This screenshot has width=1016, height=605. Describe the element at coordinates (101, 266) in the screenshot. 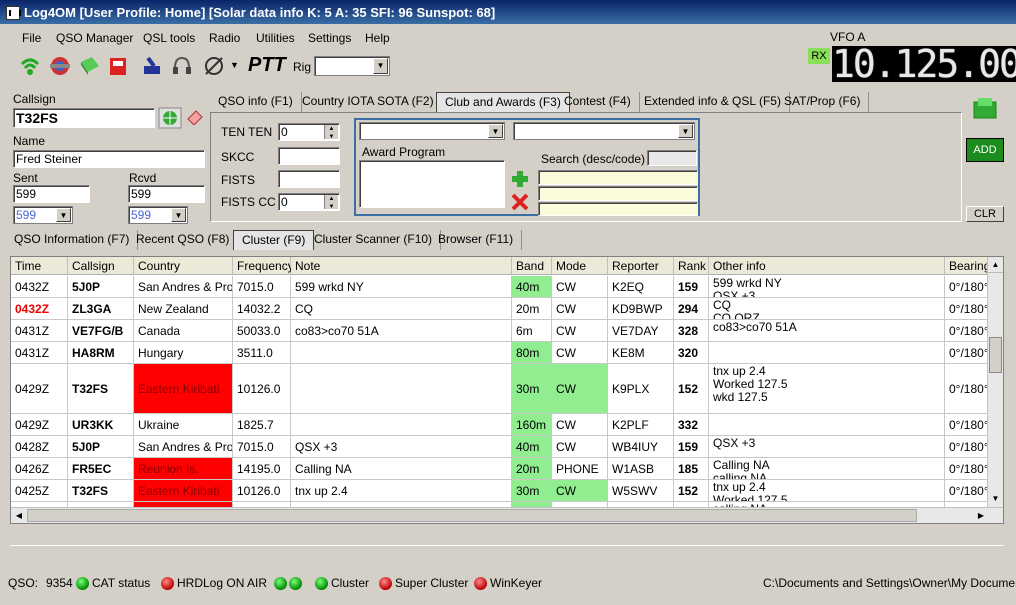

I see `col-callsign: Callsign` at that location.